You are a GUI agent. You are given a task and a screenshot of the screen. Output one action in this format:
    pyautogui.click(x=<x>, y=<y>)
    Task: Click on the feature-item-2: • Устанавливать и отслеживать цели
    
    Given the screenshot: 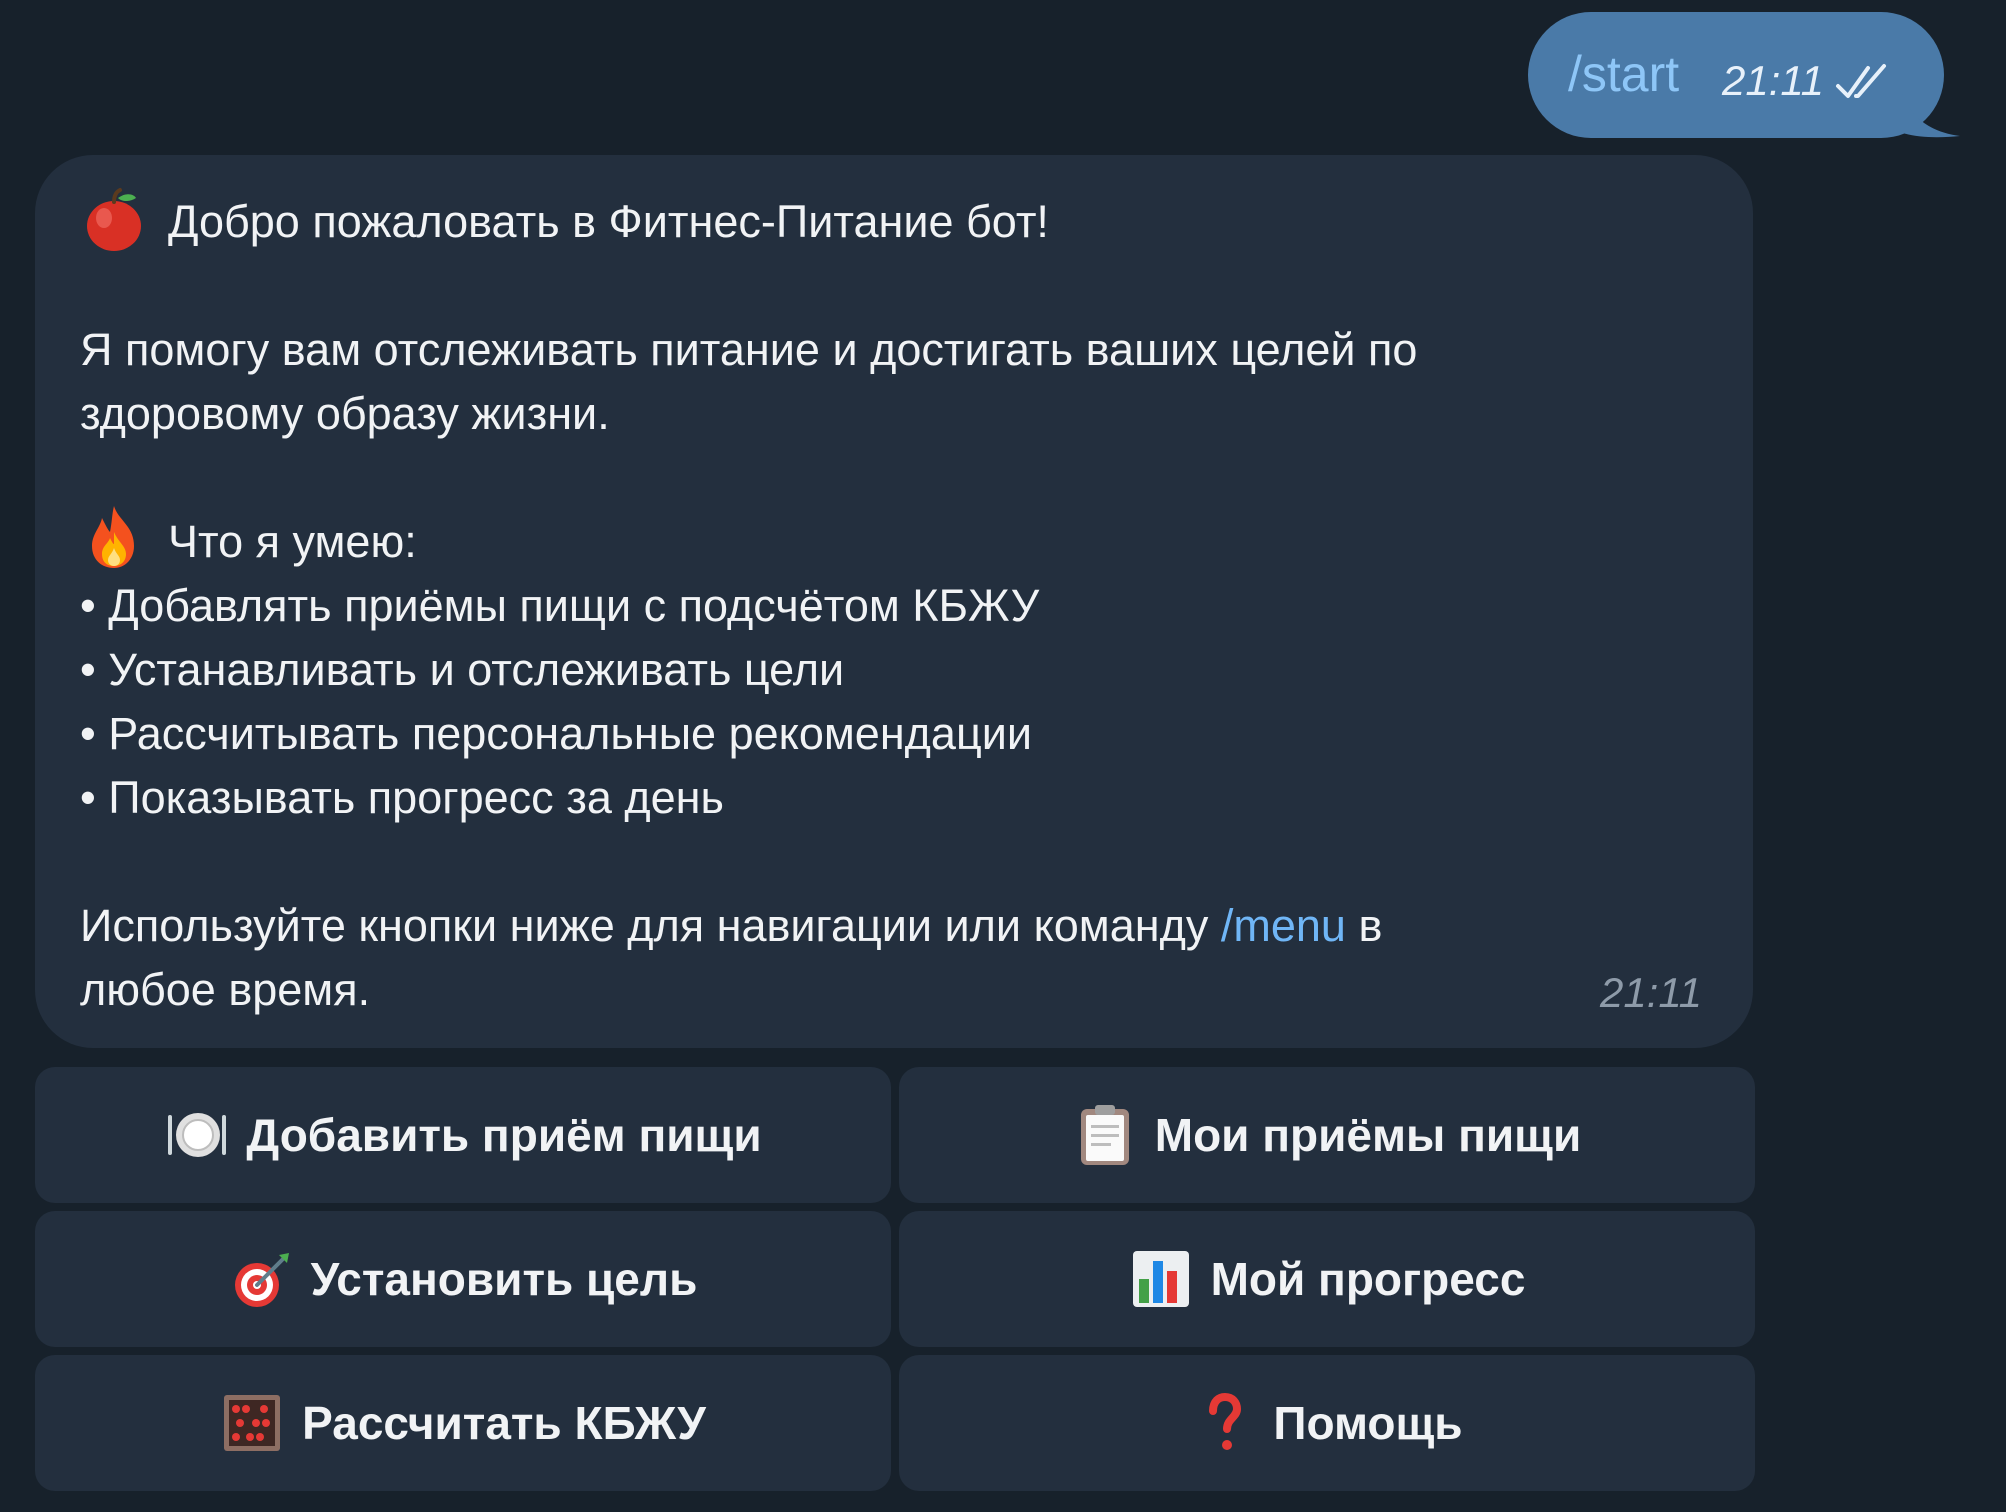 What is the action you would take?
    pyautogui.click(x=462, y=669)
    